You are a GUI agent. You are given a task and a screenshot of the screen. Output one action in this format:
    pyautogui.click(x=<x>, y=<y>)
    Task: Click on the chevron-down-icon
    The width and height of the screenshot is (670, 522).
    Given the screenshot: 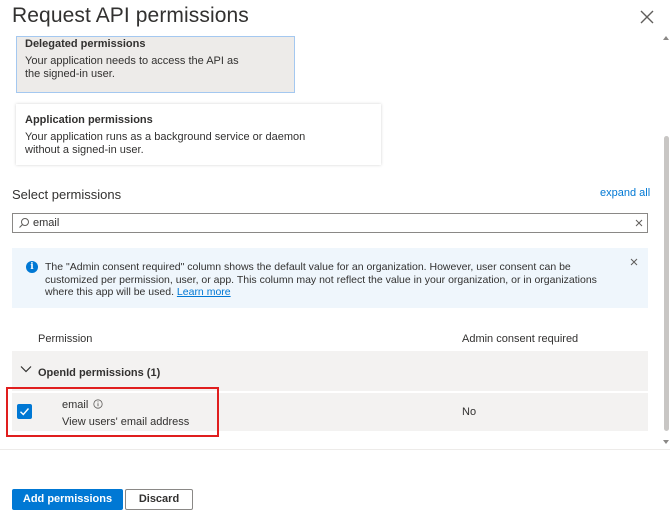 What is the action you would take?
    pyautogui.click(x=26, y=369)
    